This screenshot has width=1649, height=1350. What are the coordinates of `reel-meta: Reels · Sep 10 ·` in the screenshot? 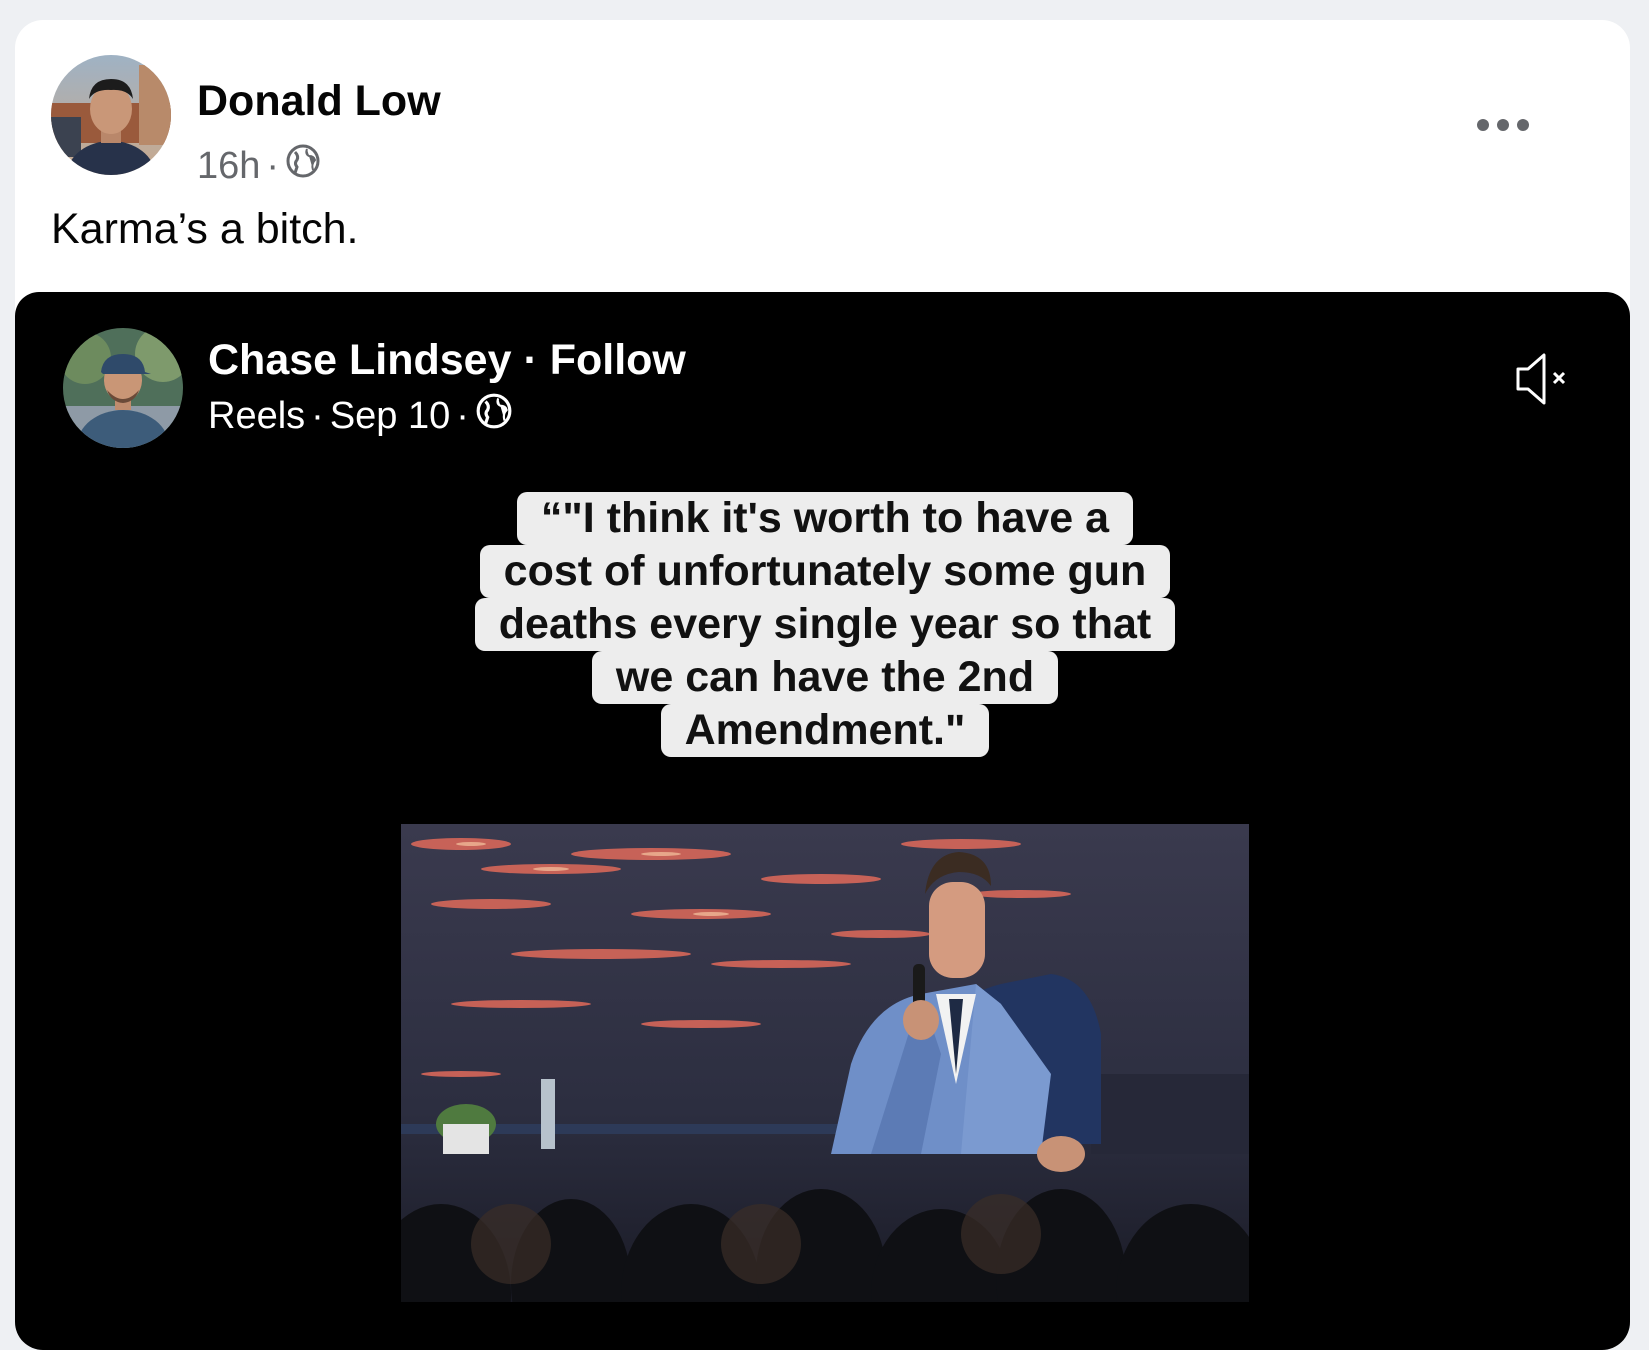 It's located at (360, 416).